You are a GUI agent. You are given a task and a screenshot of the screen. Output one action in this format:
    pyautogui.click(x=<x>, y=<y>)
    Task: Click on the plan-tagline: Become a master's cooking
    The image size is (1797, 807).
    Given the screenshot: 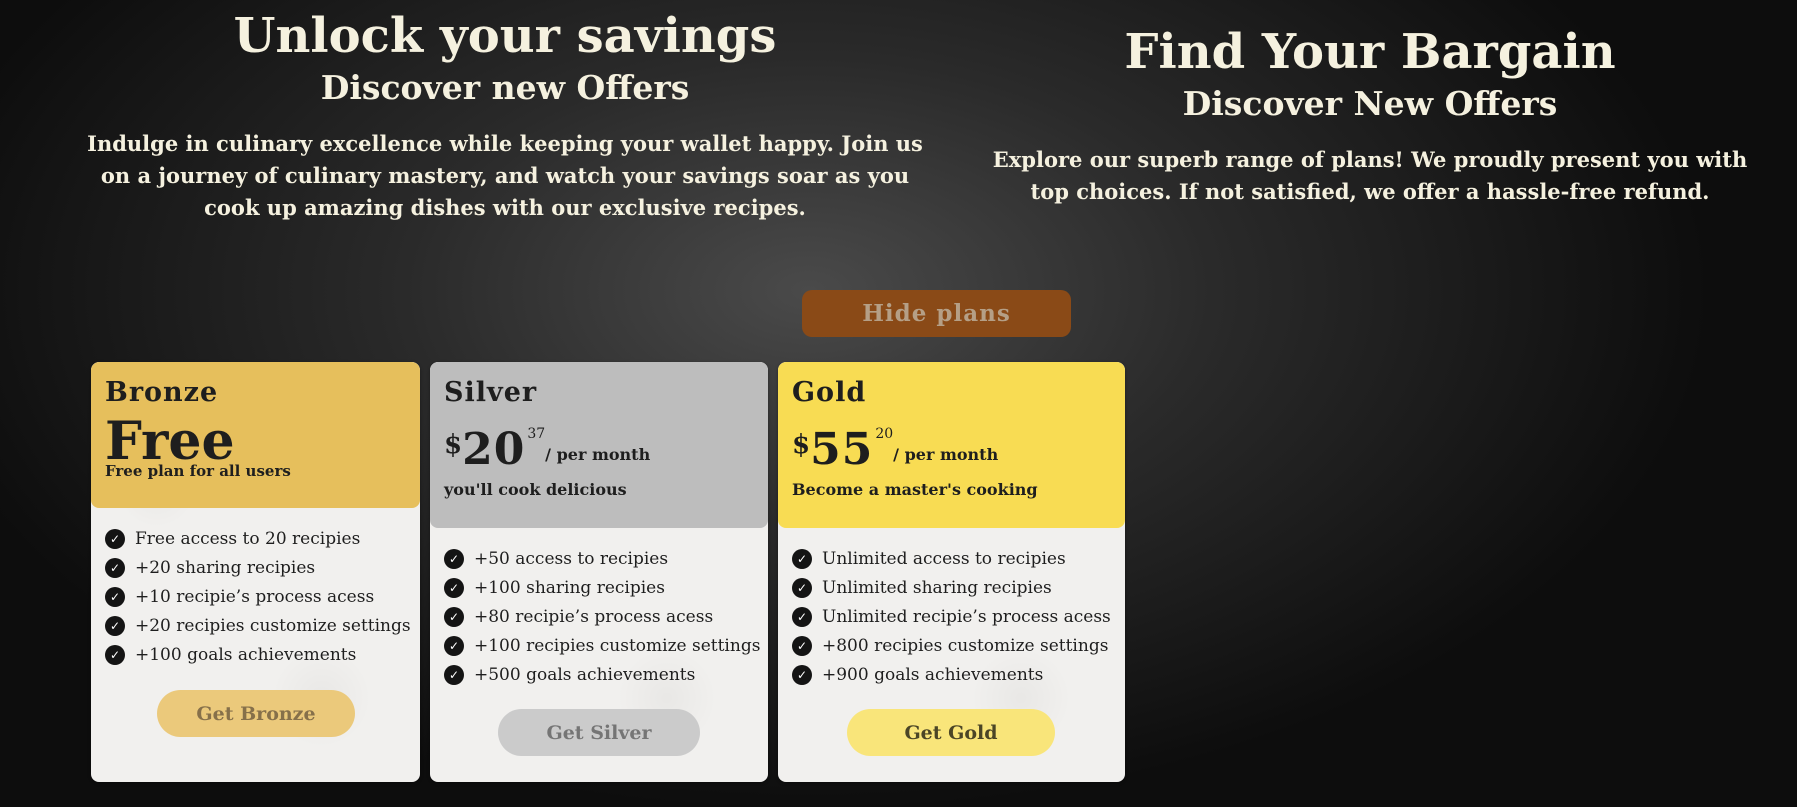 What is the action you would take?
    pyautogui.click(x=915, y=489)
    